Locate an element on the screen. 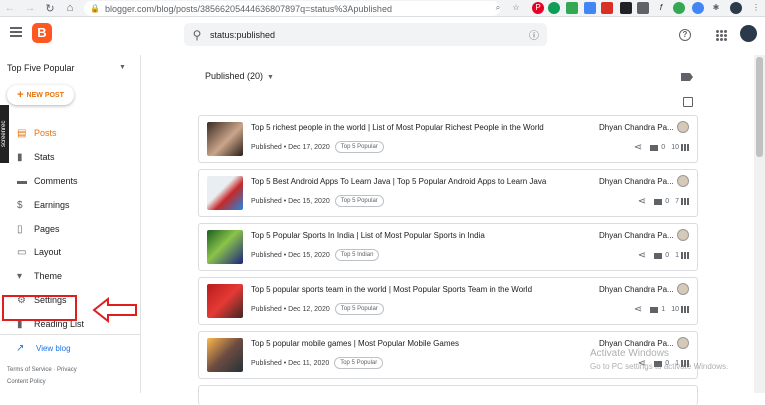  privacy-link: Privacy is located at coordinates (67, 370).